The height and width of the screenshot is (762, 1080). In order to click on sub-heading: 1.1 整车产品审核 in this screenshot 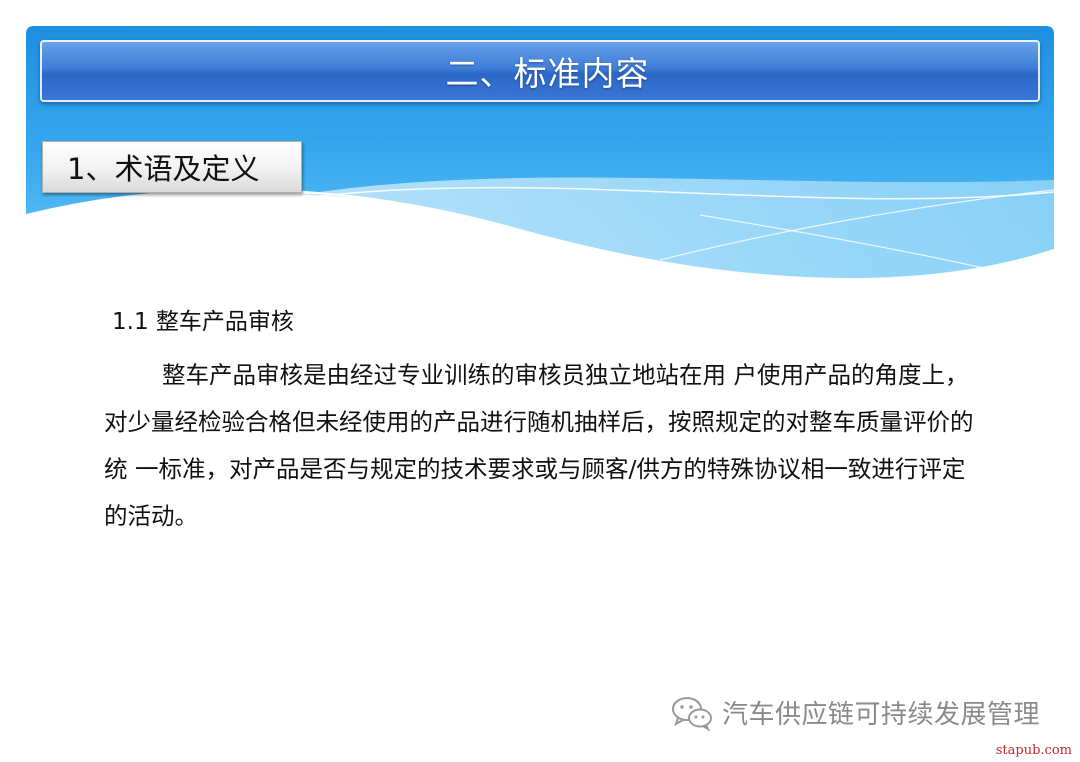, I will do `click(203, 322)`.